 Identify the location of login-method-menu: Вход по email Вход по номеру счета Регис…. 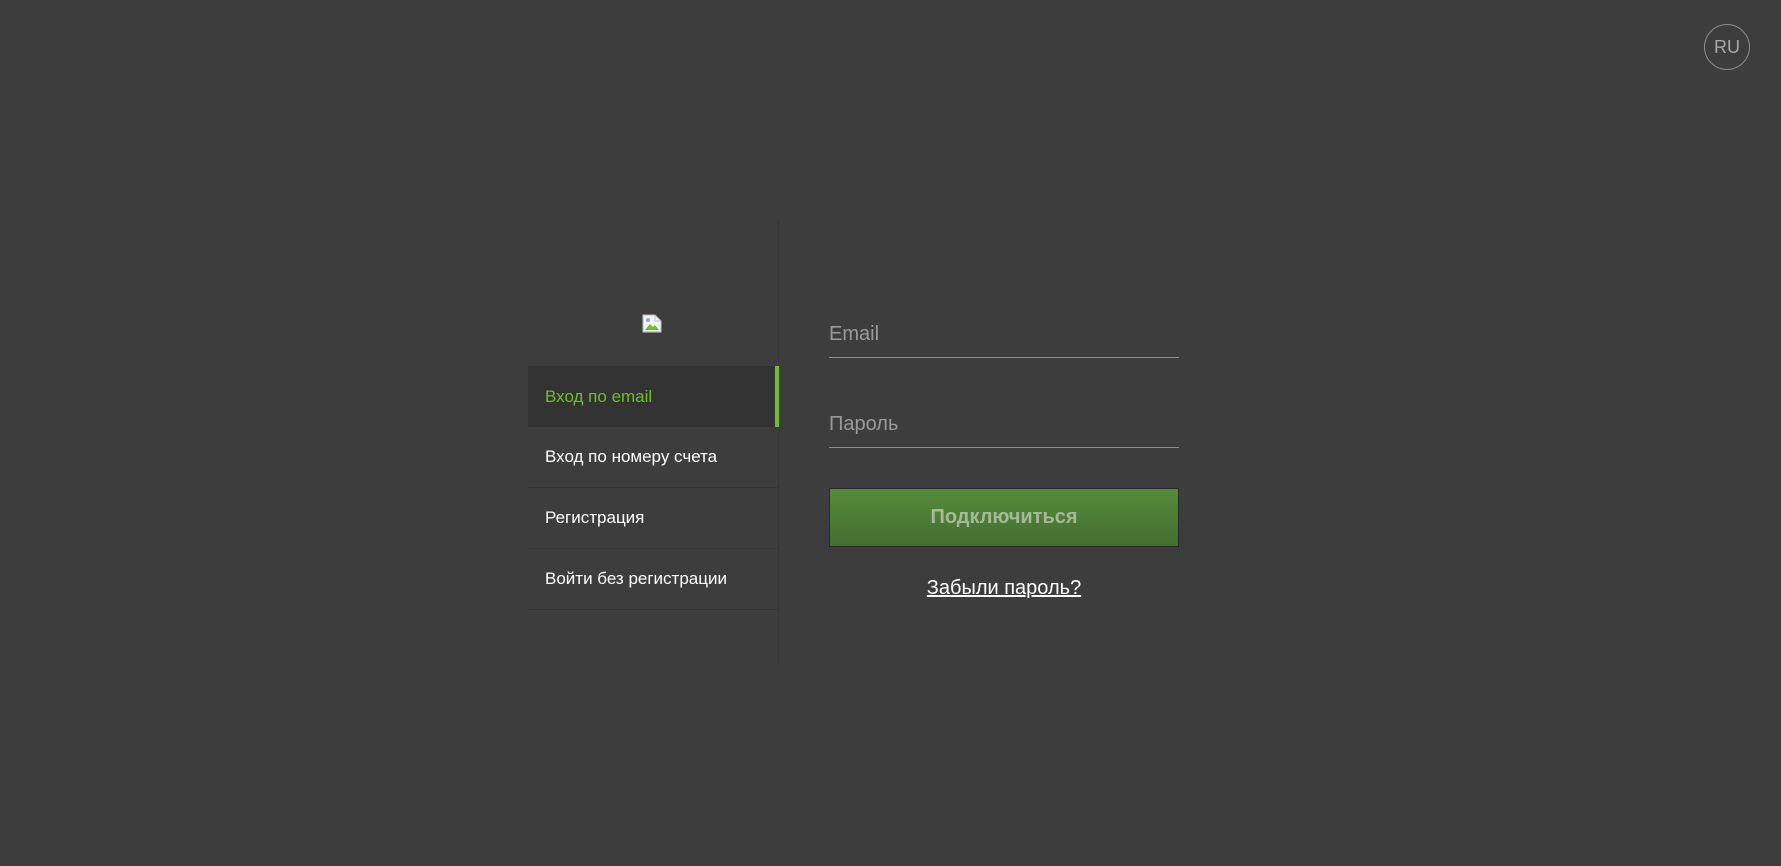
(653, 488).